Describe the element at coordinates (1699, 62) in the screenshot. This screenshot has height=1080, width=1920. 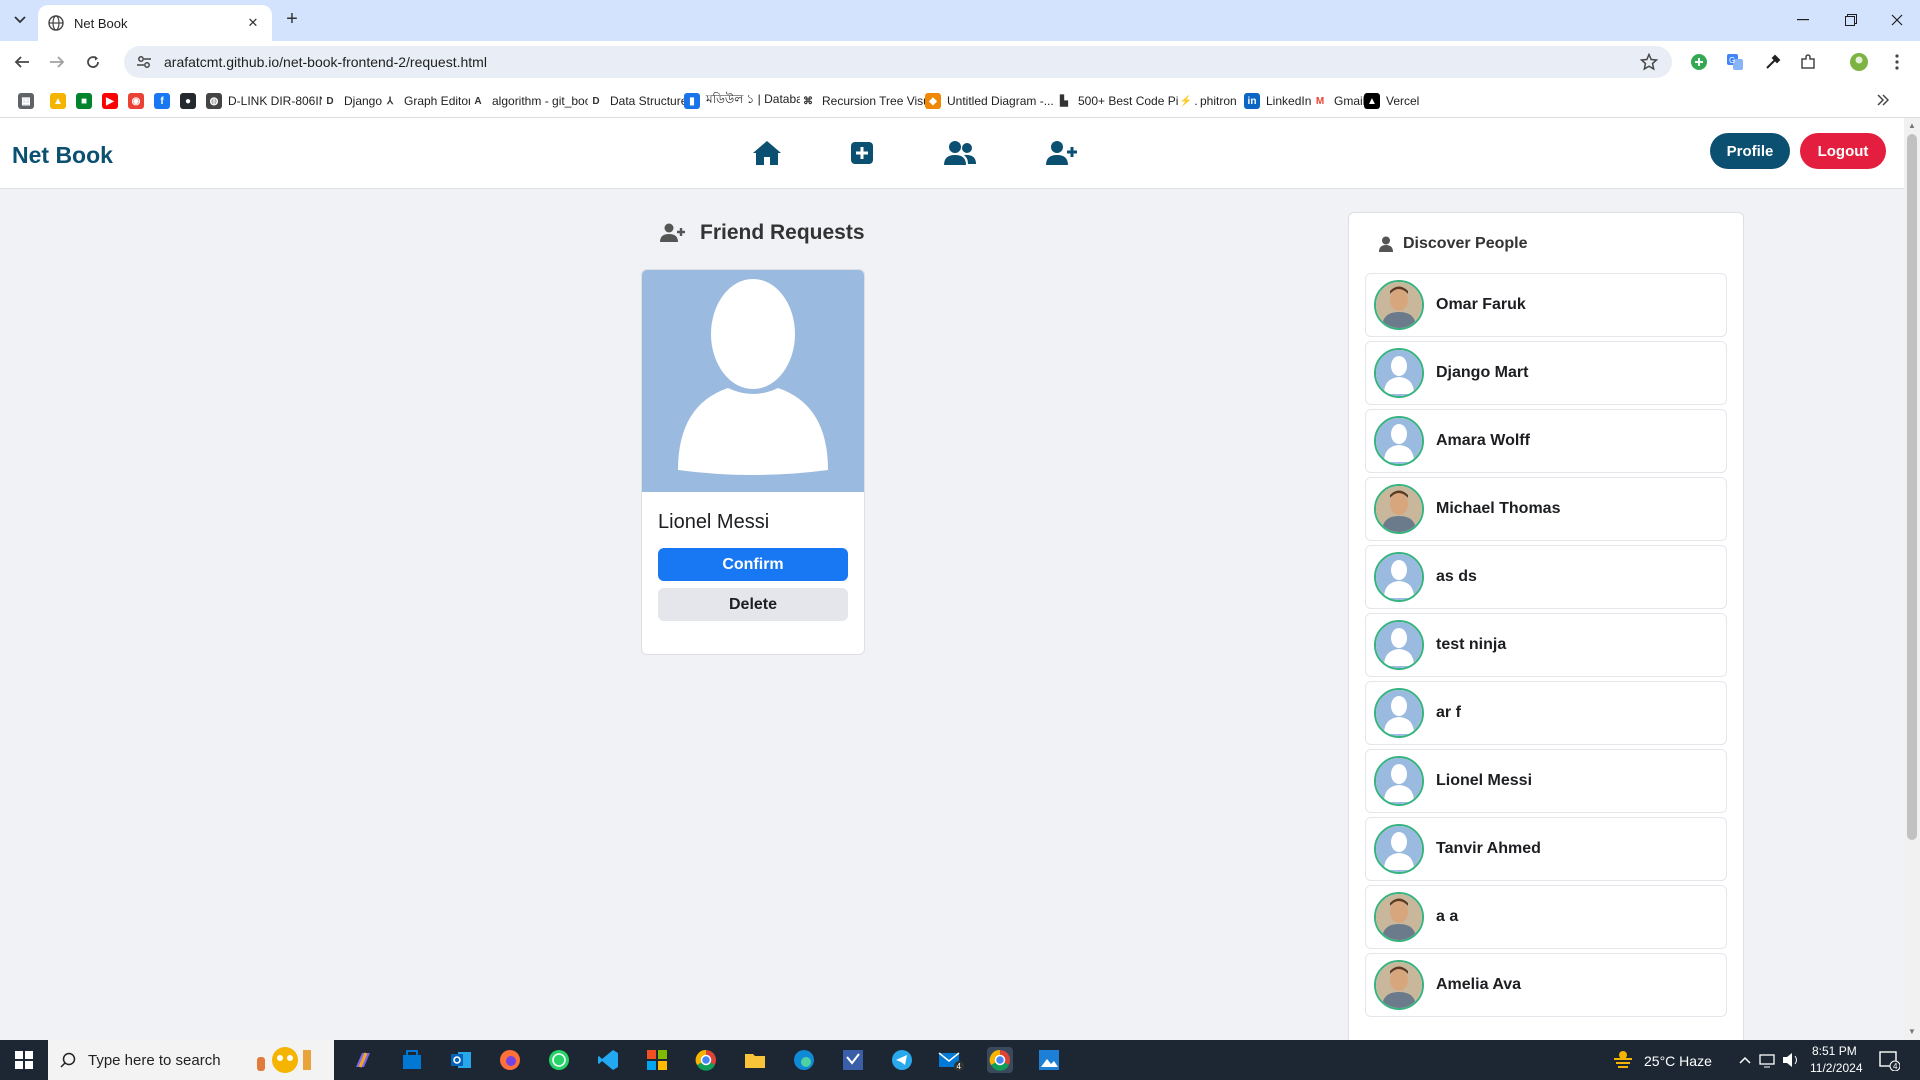
I see `extension-plus-icon` at that location.